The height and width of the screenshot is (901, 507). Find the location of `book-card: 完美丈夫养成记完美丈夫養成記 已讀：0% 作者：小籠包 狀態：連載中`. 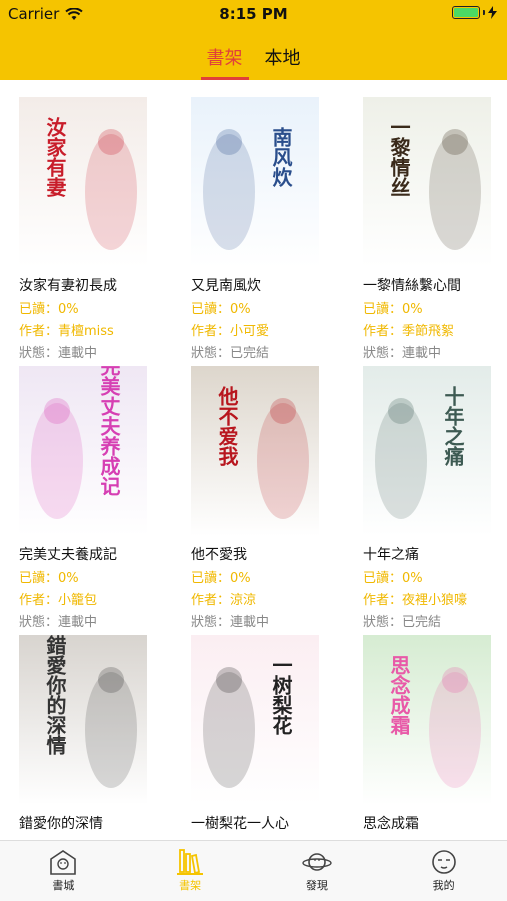

book-card: 完美丈夫养成记完美丈夫養成記 已讀：0% 作者：小籠包 狀態：連載中 is located at coordinates (89, 498).